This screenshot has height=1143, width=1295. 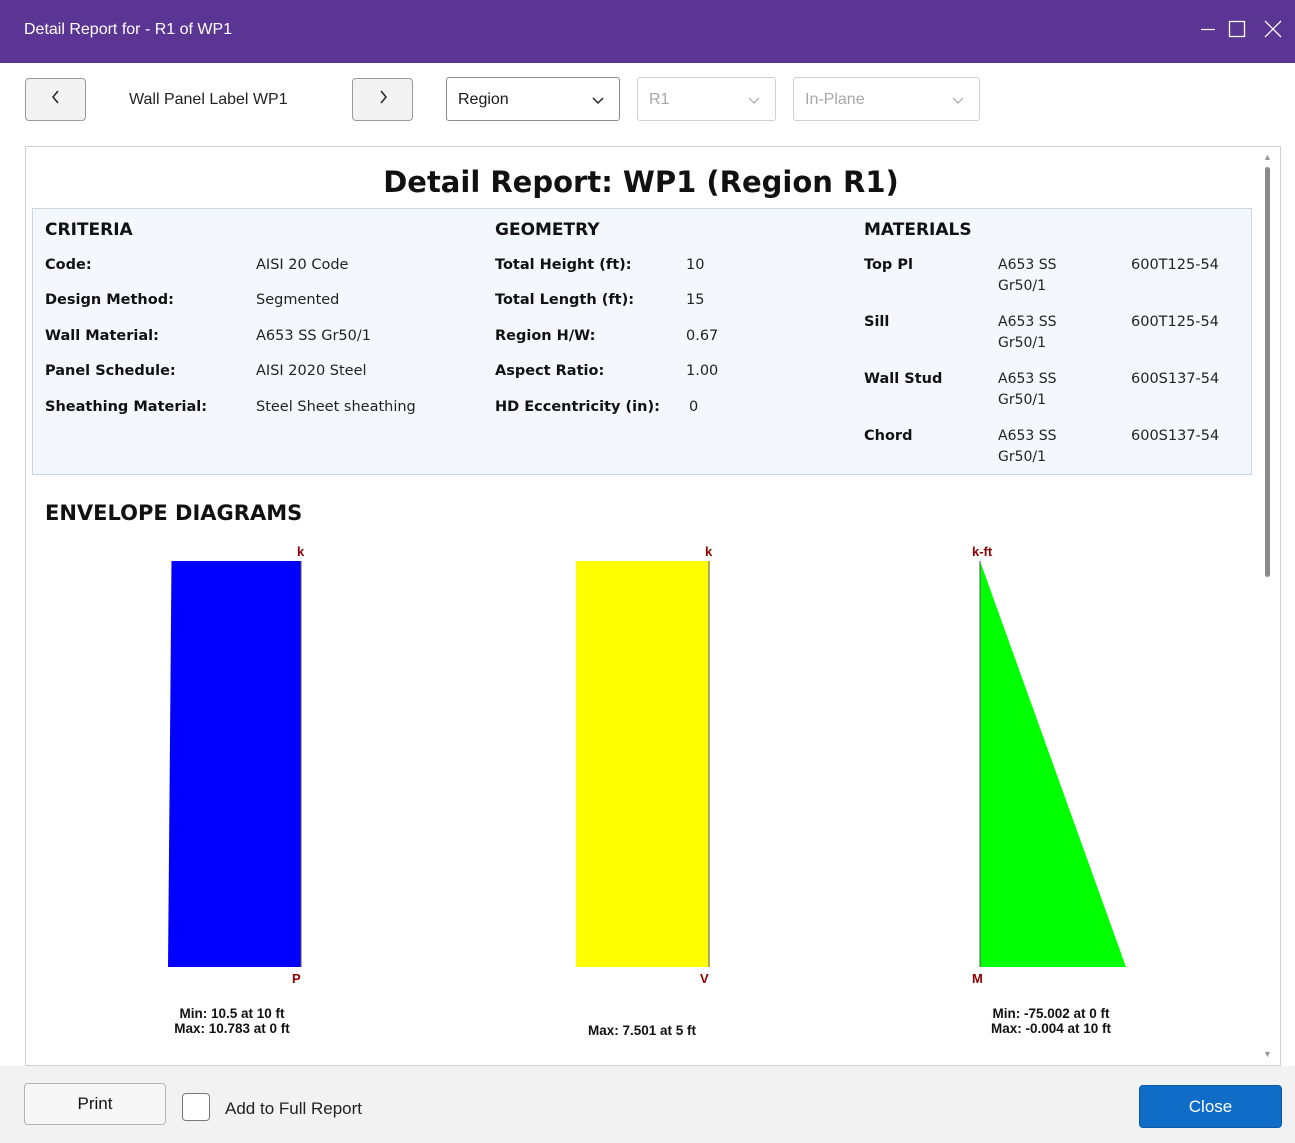 I want to click on scroll-down-icon: ▼, so click(x=1267, y=1054).